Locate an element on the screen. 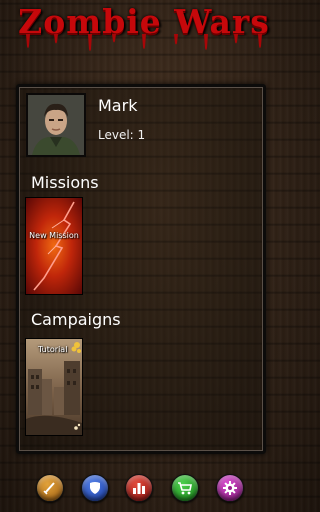 The width and height of the screenshot is (320, 512). sword-icon is located at coordinates (49, 488).